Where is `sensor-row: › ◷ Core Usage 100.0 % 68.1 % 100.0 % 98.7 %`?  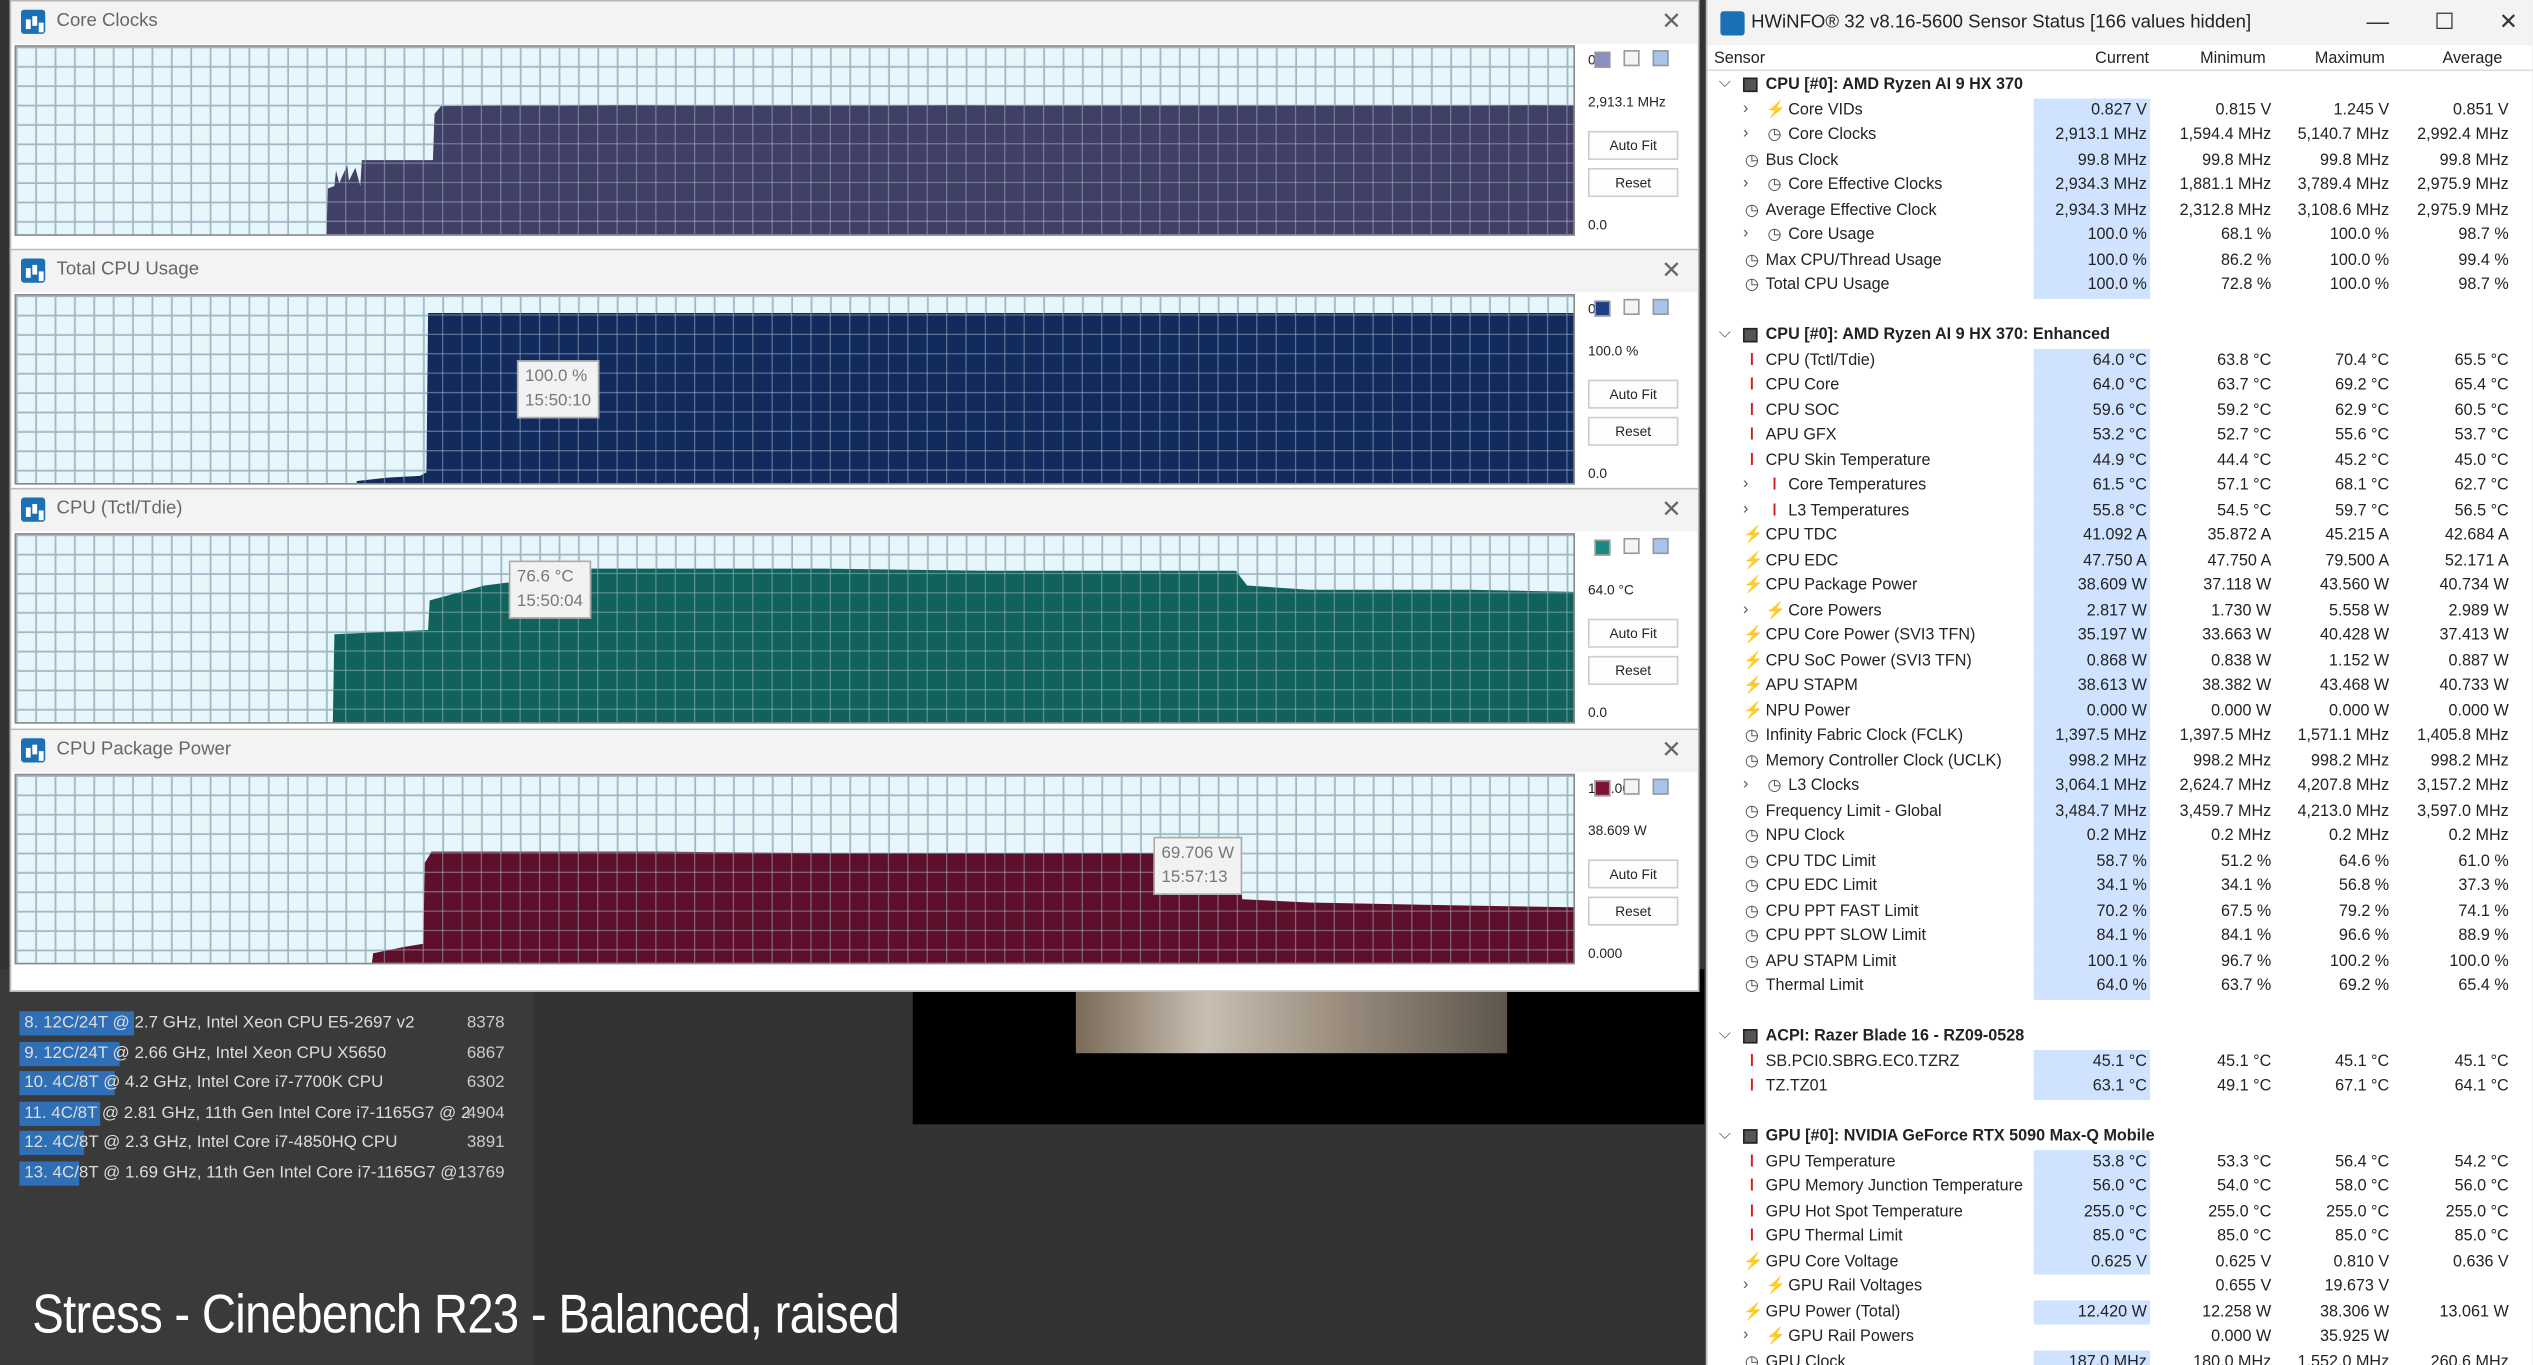 sensor-row: › ◷ Core Usage 100.0 % 68.1 % 100.0 % 98.7 % is located at coordinates (2119, 235).